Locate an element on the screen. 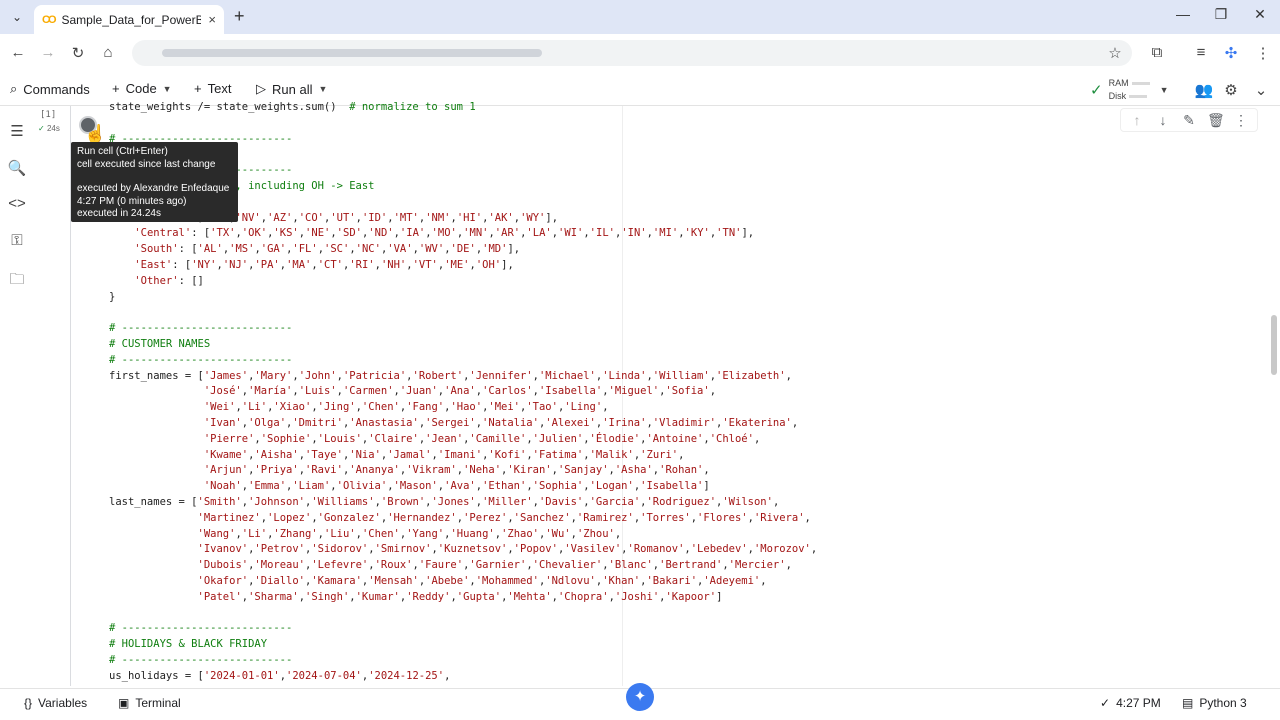  add-code-button: + Code ▼ is located at coordinates (142, 88).